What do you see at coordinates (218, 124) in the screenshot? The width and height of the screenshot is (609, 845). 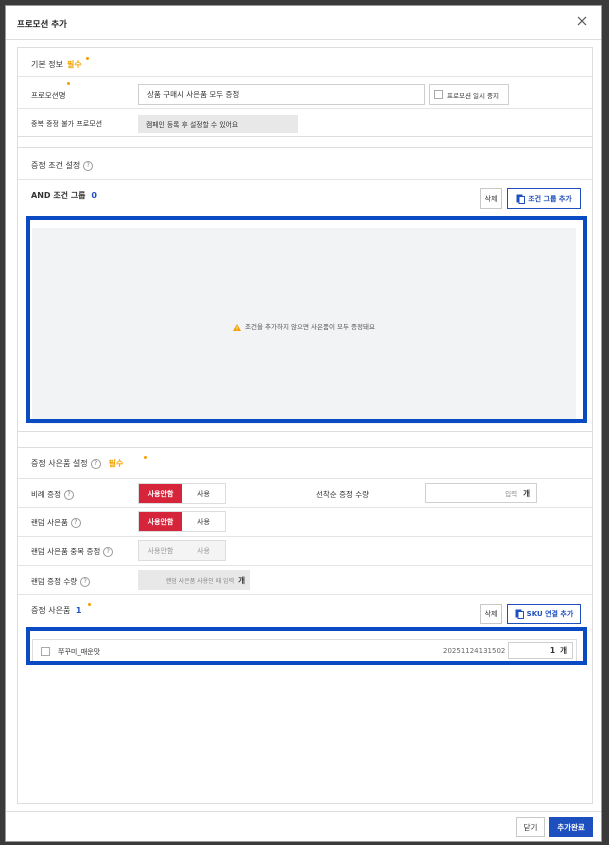 I see `dup-promo-value: 캠페인 등록 후 설정할 수 있어요` at bounding box center [218, 124].